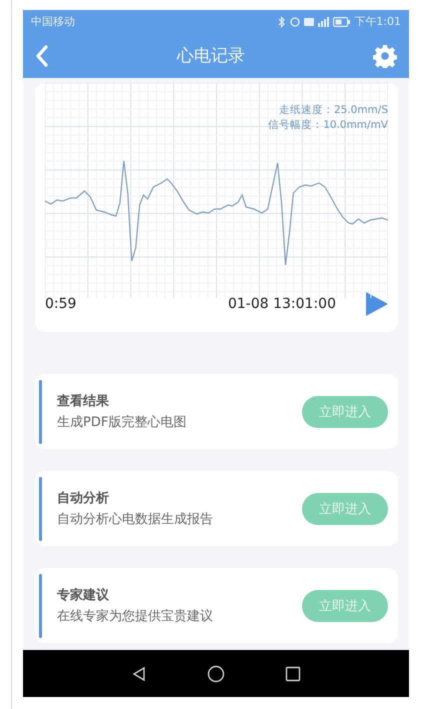  Describe the element at coordinates (216, 673) in the screenshot. I see `home-icon` at that location.